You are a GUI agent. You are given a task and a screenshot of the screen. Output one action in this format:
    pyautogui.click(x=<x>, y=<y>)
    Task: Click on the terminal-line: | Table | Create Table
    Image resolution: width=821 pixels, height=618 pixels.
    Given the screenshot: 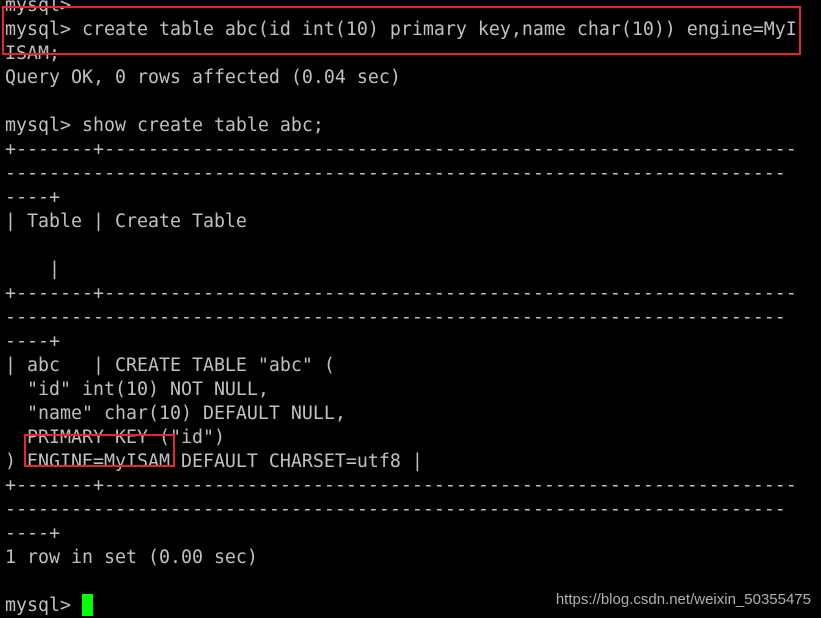 What is the action you would take?
    pyautogui.click(x=126, y=221)
    